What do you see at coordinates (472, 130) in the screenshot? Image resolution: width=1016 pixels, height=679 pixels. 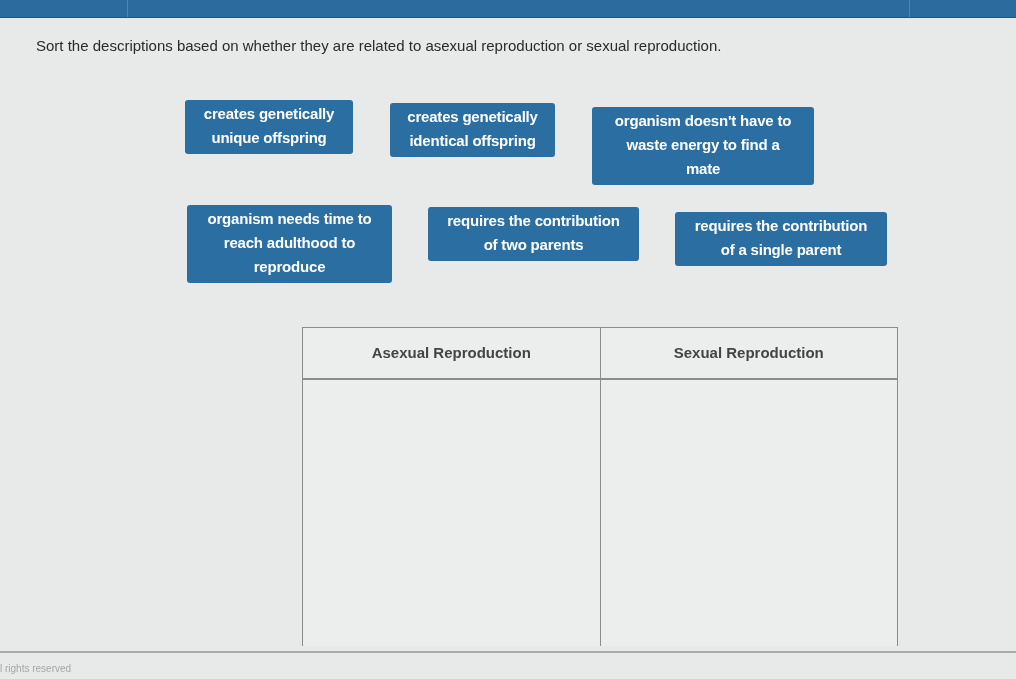 I see `drag-tile: creates genetically identical offspring` at bounding box center [472, 130].